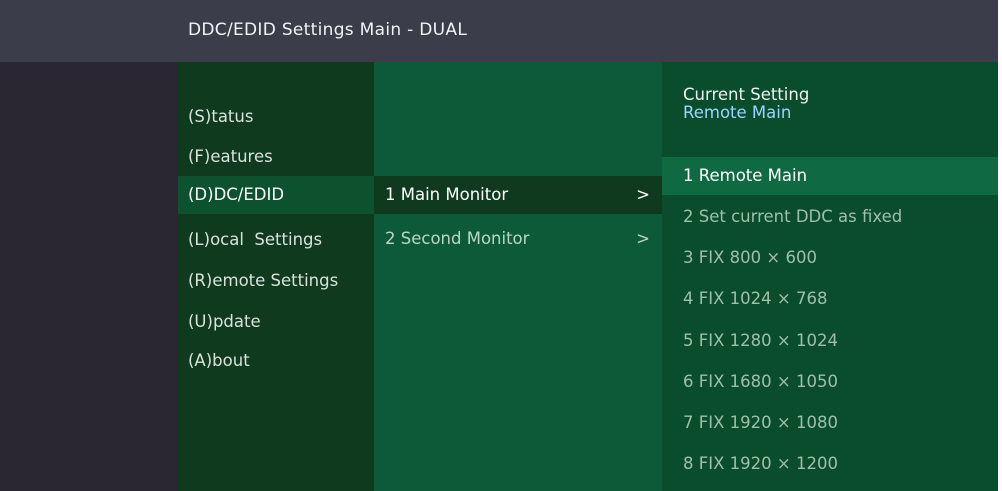  What do you see at coordinates (760, 422) in the screenshot?
I see `option-label: 7 FIX 1920 × 1080` at bounding box center [760, 422].